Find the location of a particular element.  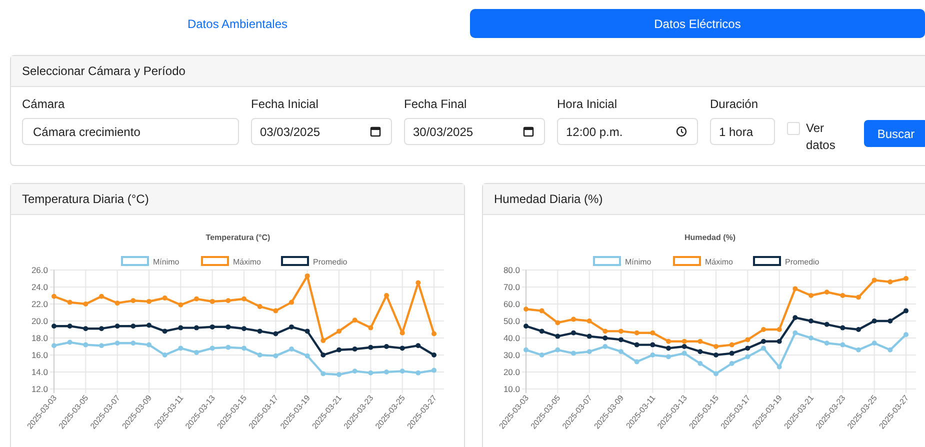

tab: Datos Eléctricos is located at coordinates (697, 23).